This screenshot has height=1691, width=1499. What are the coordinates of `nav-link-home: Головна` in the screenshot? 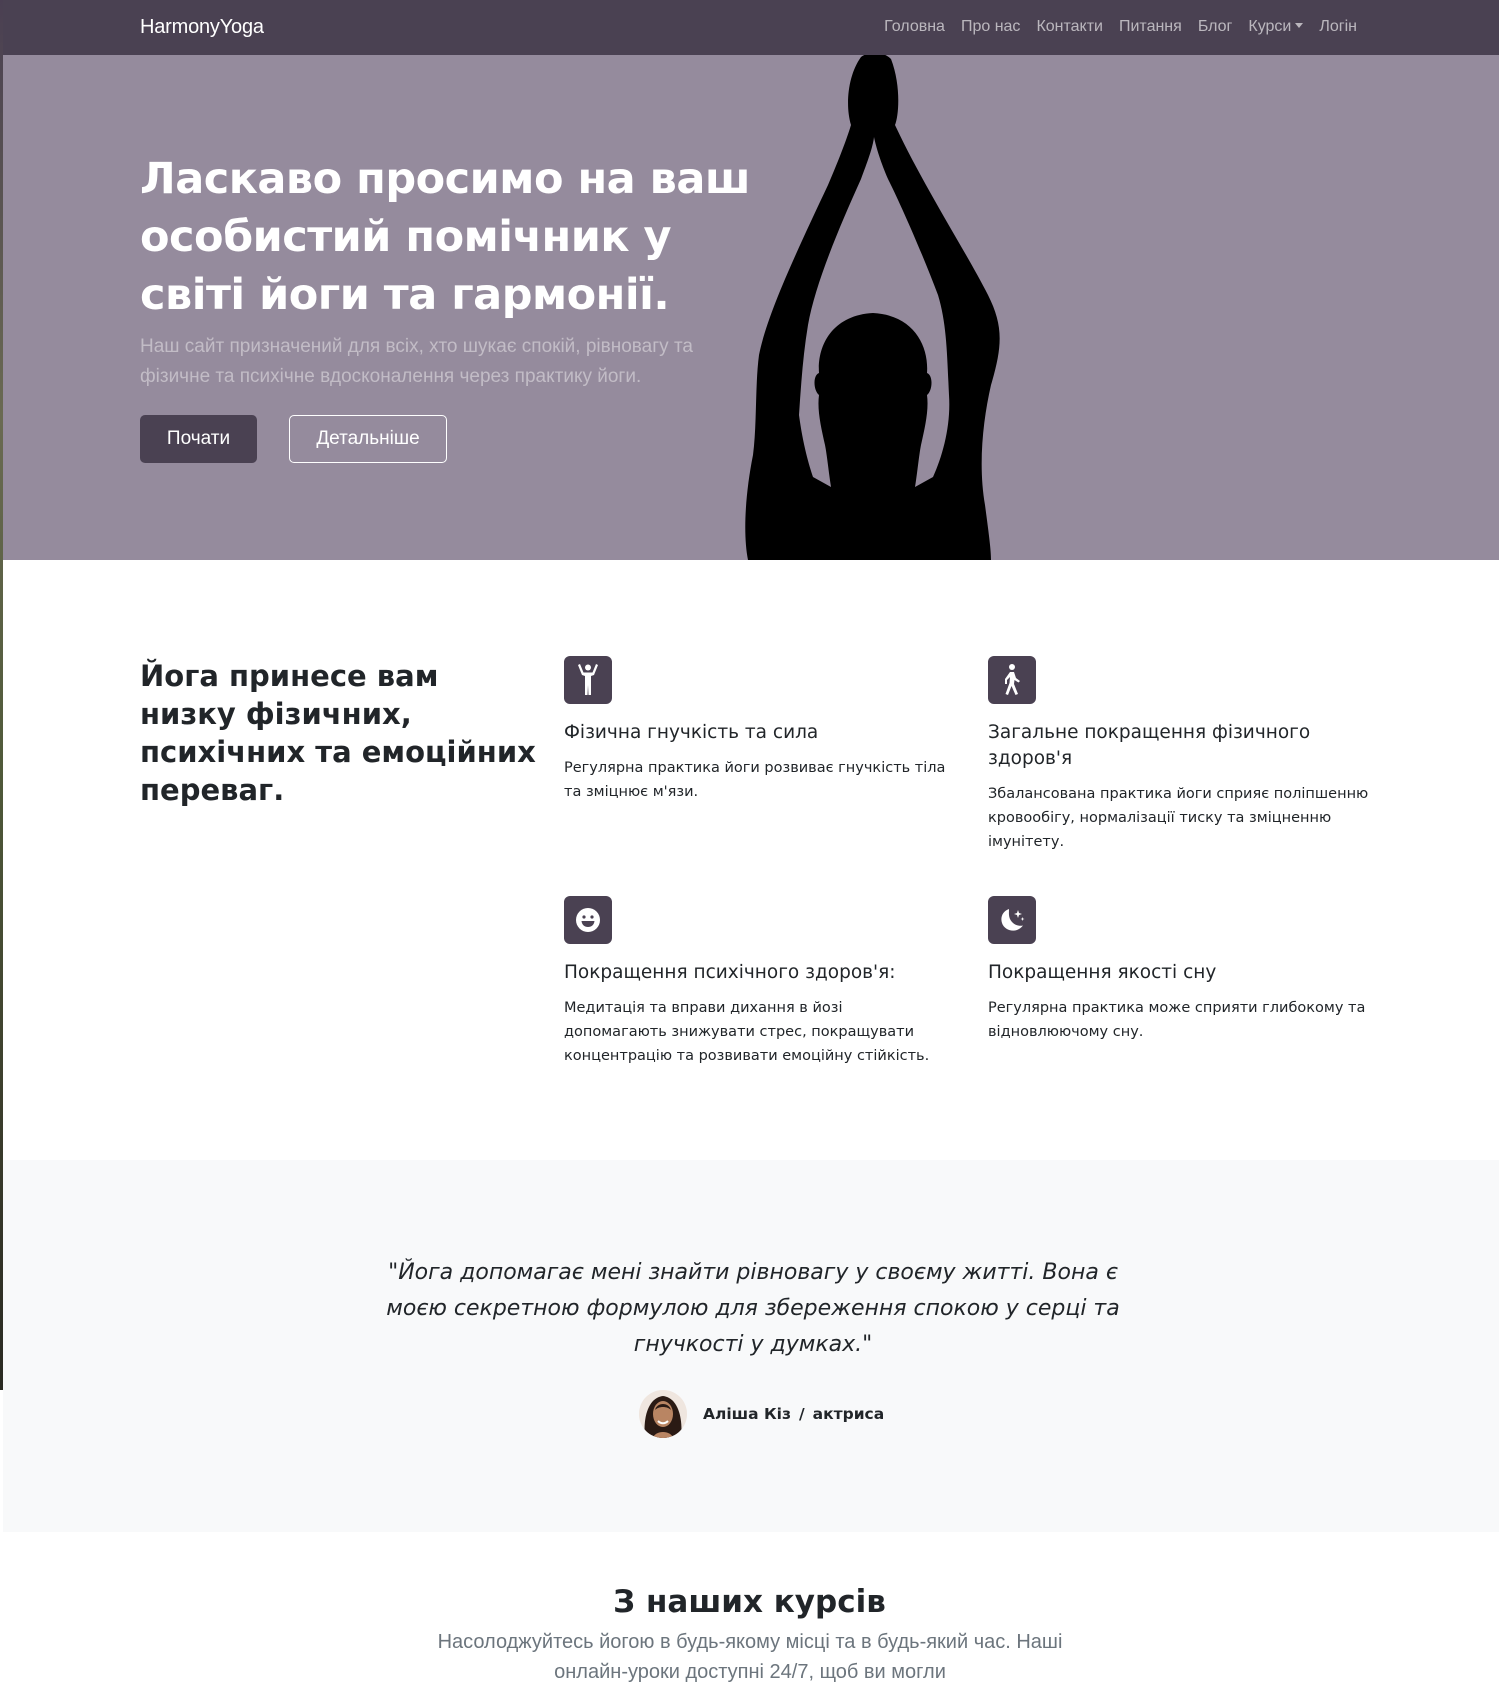 It's located at (914, 27).